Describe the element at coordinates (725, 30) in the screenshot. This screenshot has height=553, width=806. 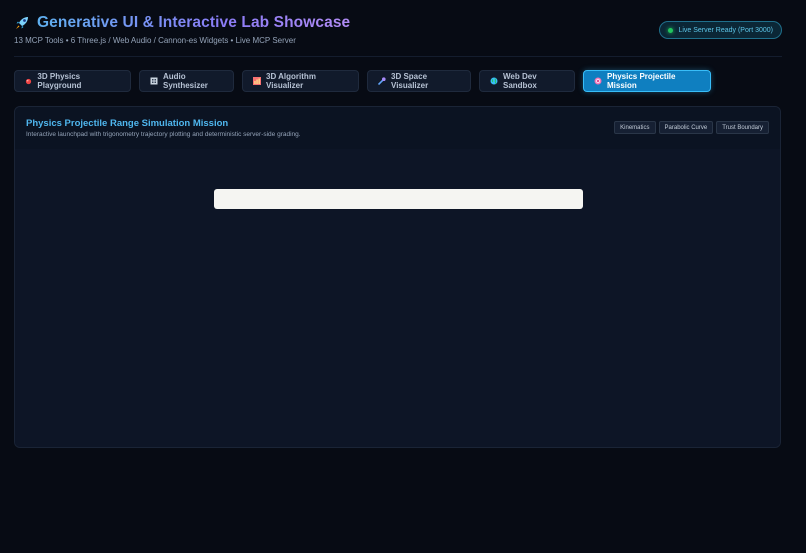
I see `server-status-label: Live Server Ready (Port 3000)` at that location.